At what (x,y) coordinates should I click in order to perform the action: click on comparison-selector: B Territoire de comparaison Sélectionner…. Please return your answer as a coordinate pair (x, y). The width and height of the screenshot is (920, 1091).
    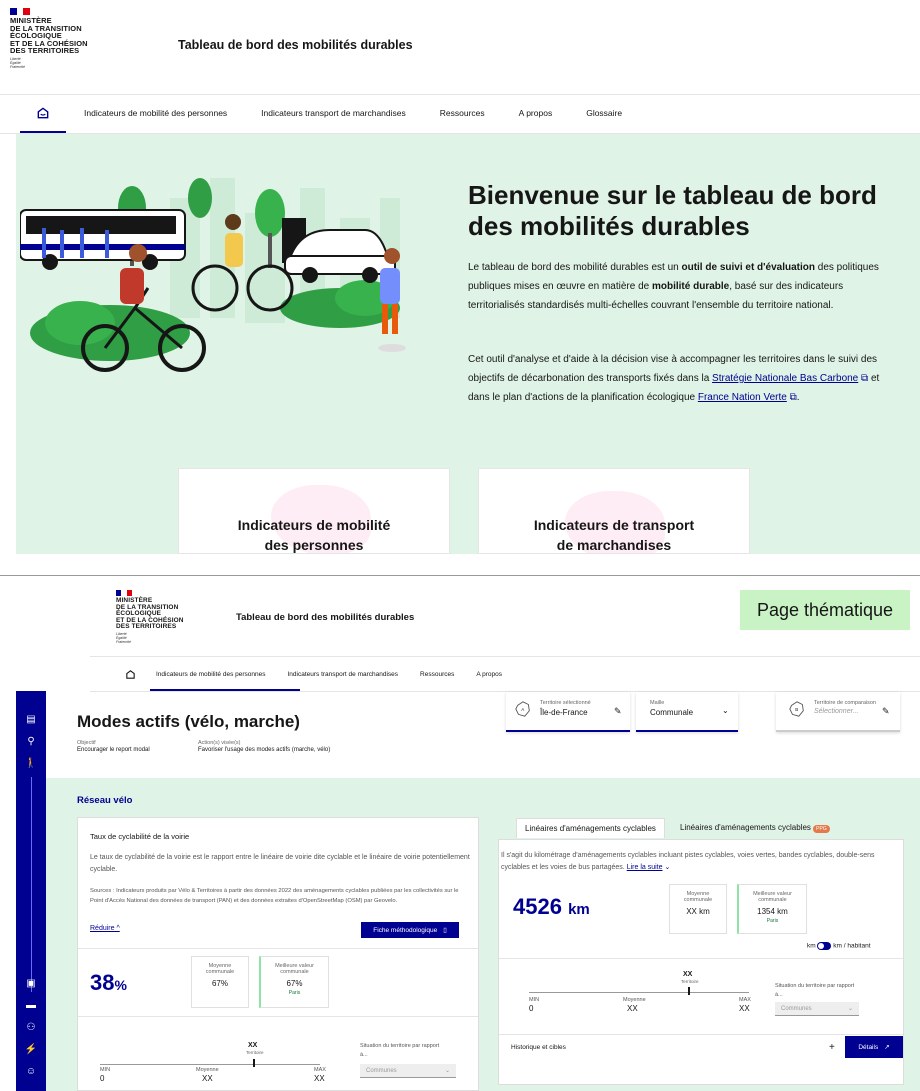
    Looking at the image, I should click on (838, 712).